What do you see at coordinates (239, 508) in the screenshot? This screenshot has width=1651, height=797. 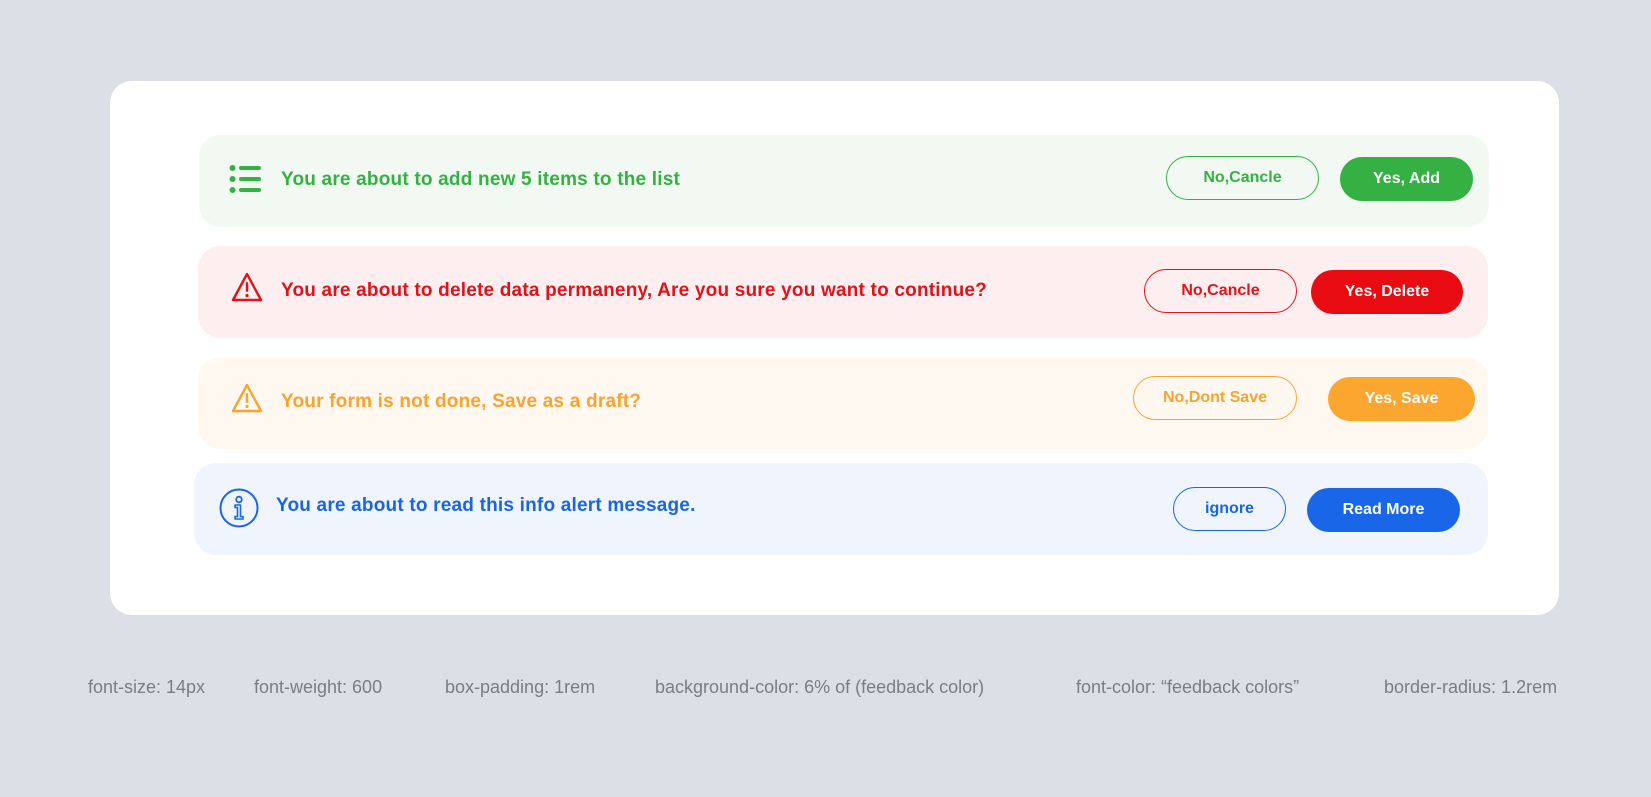 I see `info-circle-icon` at bounding box center [239, 508].